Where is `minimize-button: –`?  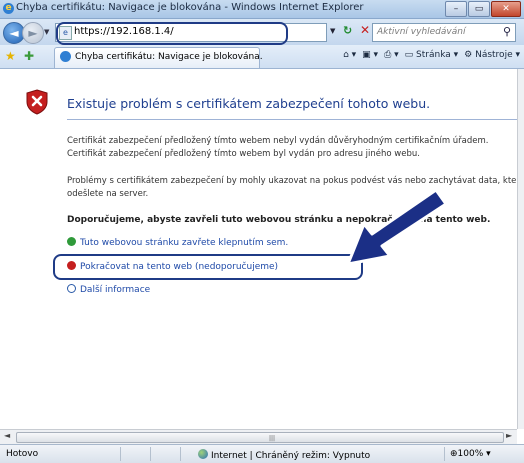 minimize-button: – is located at coordinates (456, 9).